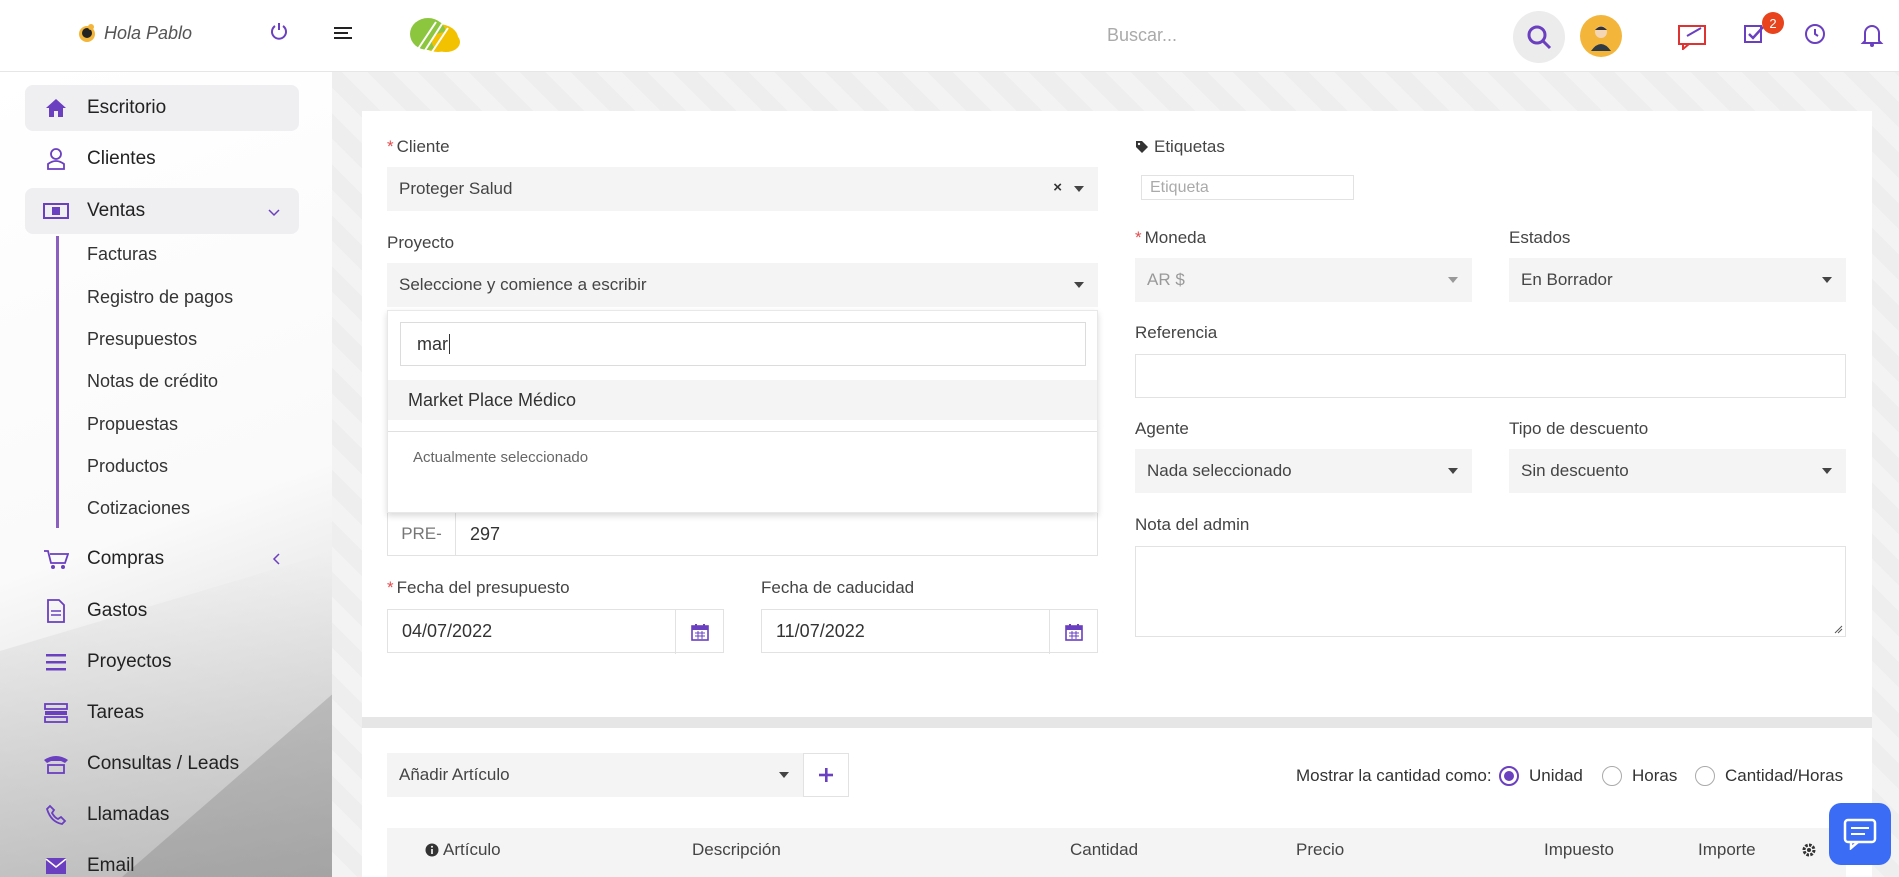  What do you see at coordinates (432, 850) in the screenshot?
I see `info-icon` at bounding box center [432, 850].